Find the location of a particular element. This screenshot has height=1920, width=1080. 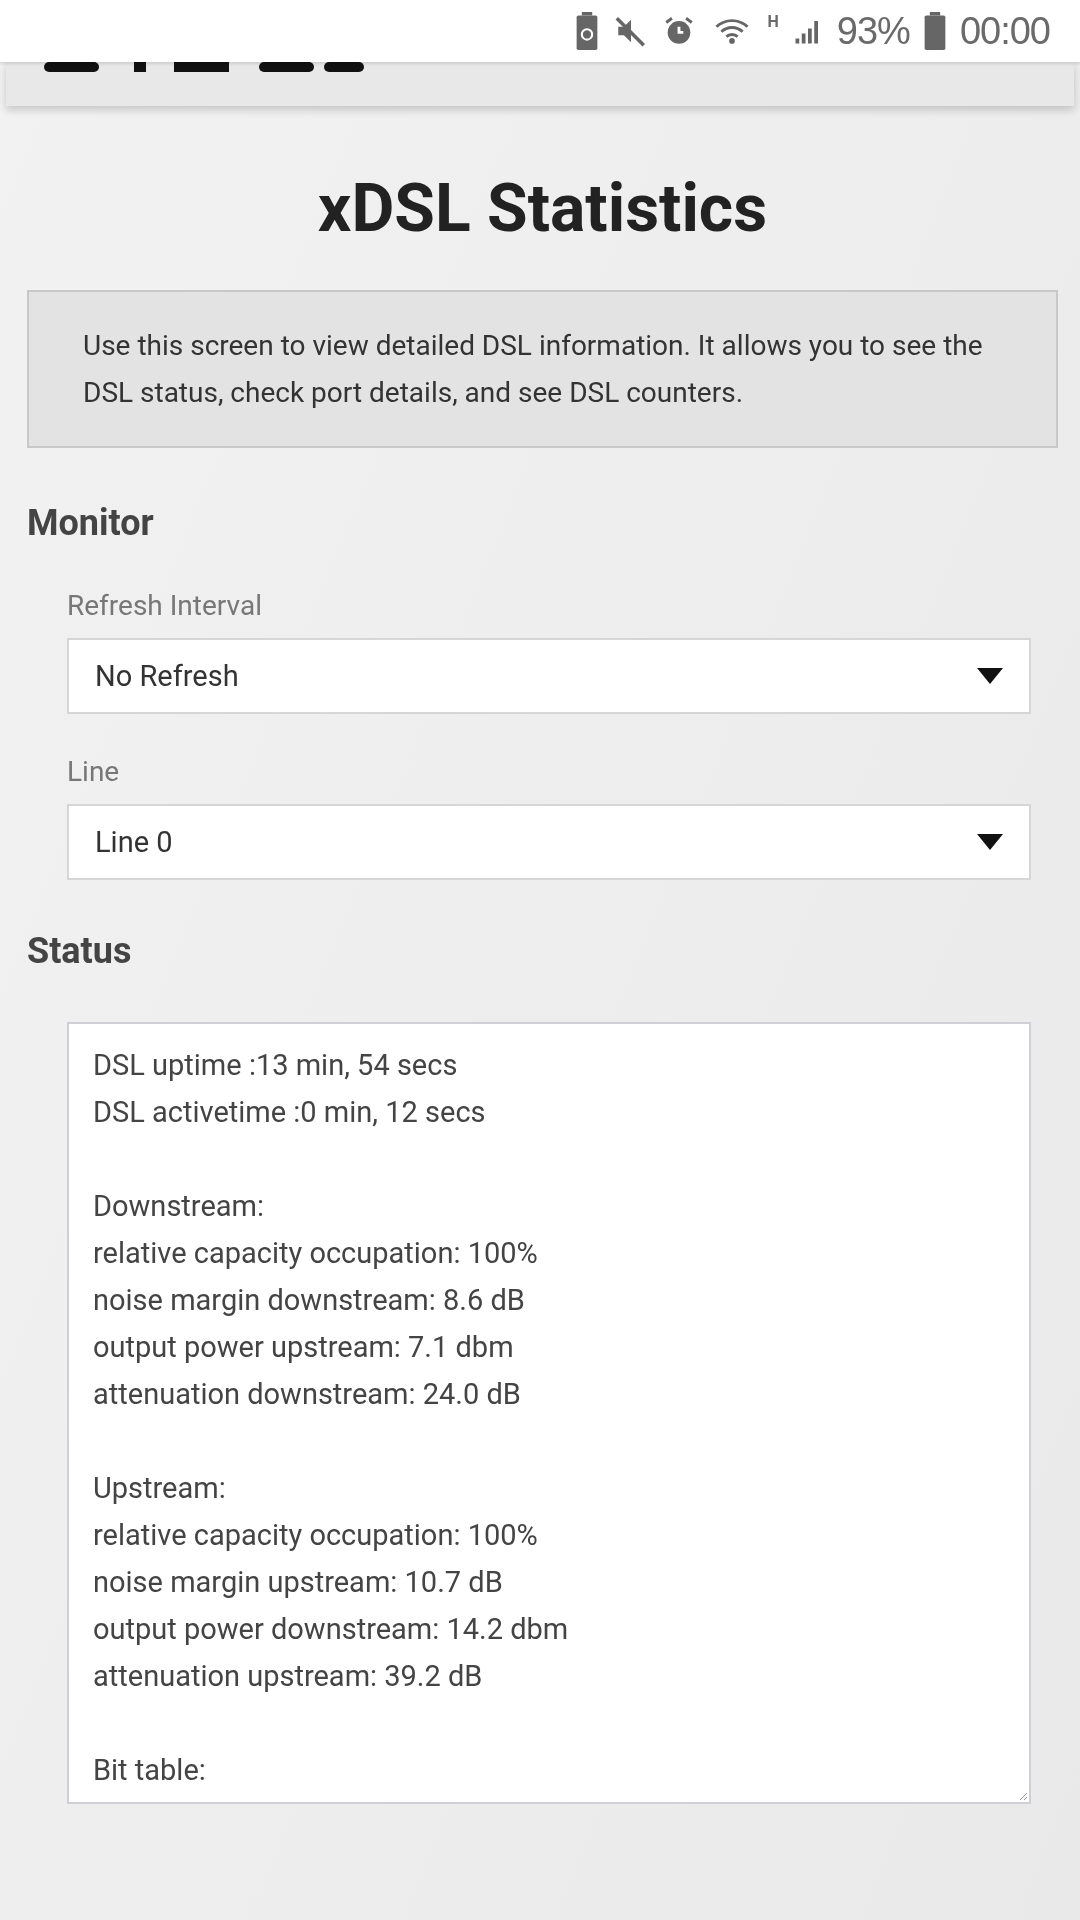

status-line: noise margin upstream: 10.7 dB is located at coordinates (298, 1582).